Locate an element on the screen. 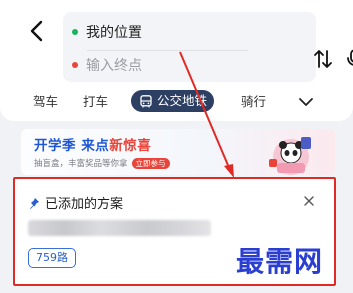 This screenshot has width=353, height=293. back-arrow-icon is located at coordinates (37, 31).